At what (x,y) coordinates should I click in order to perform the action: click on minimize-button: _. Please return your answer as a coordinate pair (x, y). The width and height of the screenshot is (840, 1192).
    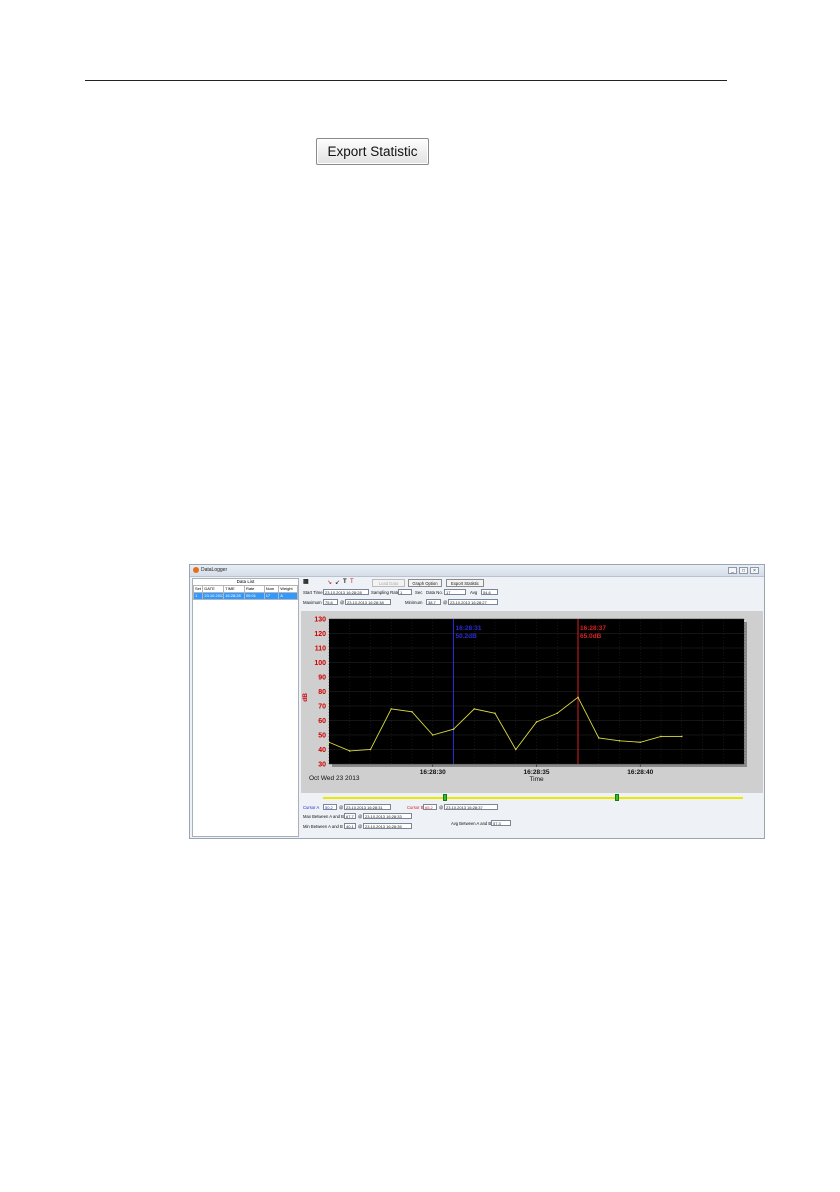
    Looking at the image, I should click on (732, 570).